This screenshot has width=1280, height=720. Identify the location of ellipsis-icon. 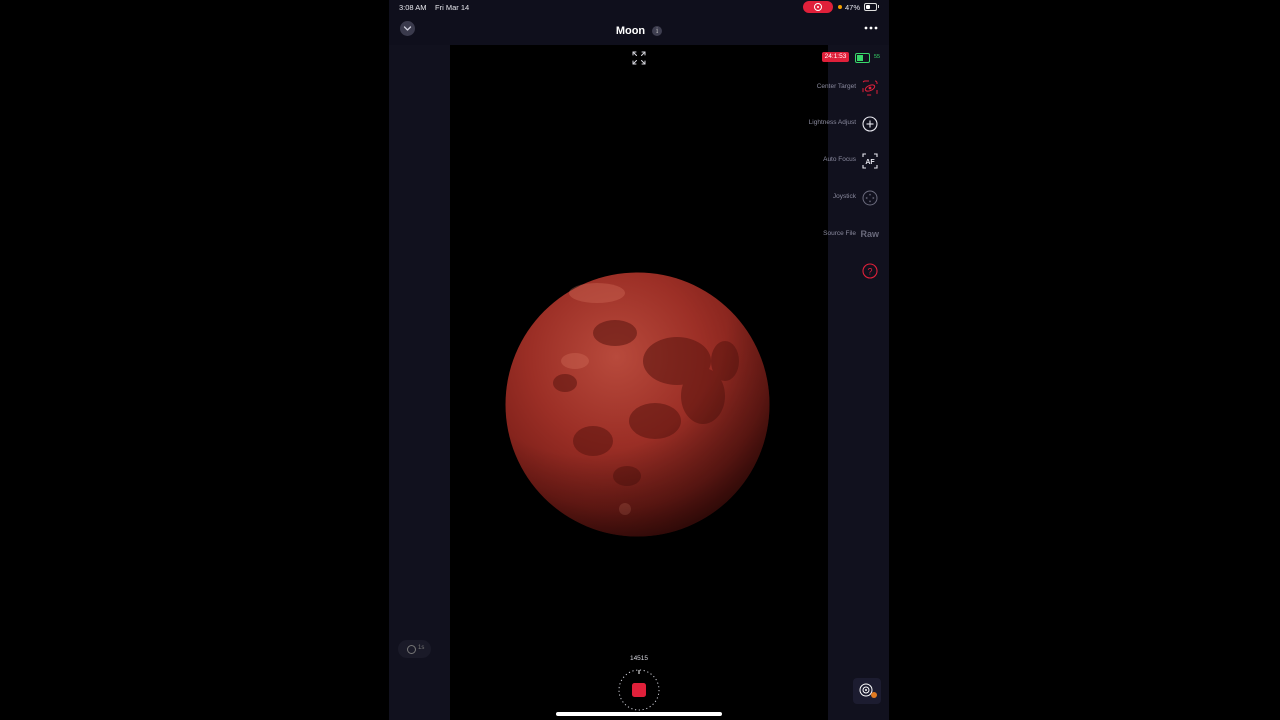
(871, 28).